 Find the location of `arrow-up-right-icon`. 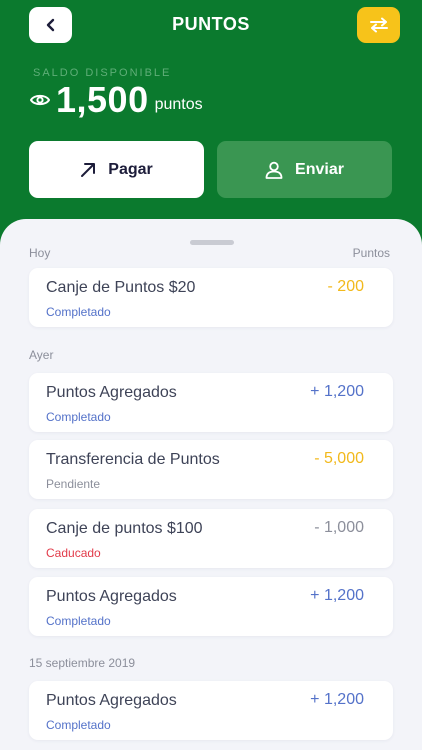

arrow-up-right-icon is located at coordinates (88, 170).